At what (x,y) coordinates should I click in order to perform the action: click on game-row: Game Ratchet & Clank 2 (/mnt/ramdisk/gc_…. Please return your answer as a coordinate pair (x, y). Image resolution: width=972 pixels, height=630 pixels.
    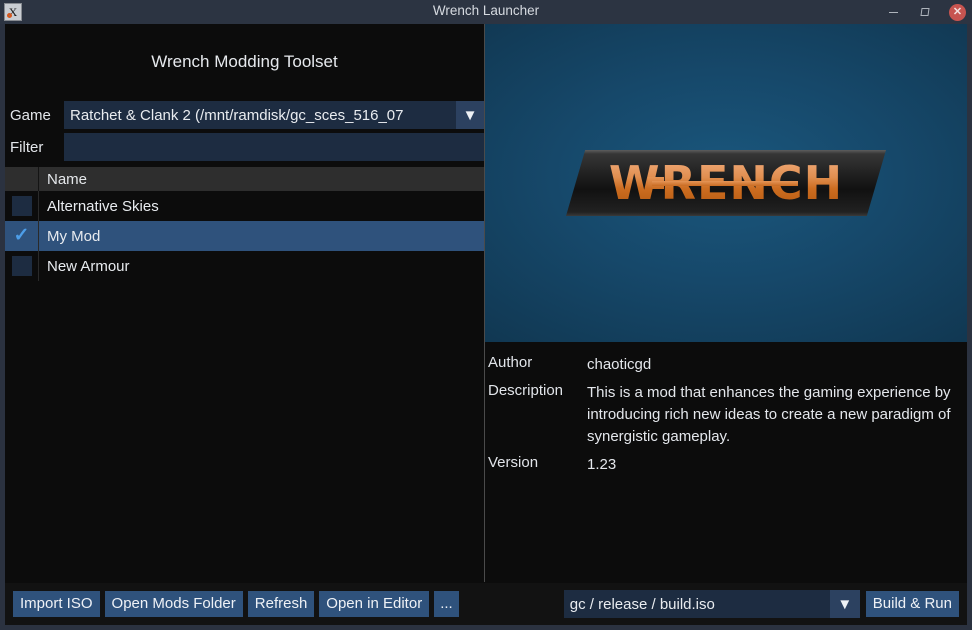
    Looking at the image, I should click on (244, 115).